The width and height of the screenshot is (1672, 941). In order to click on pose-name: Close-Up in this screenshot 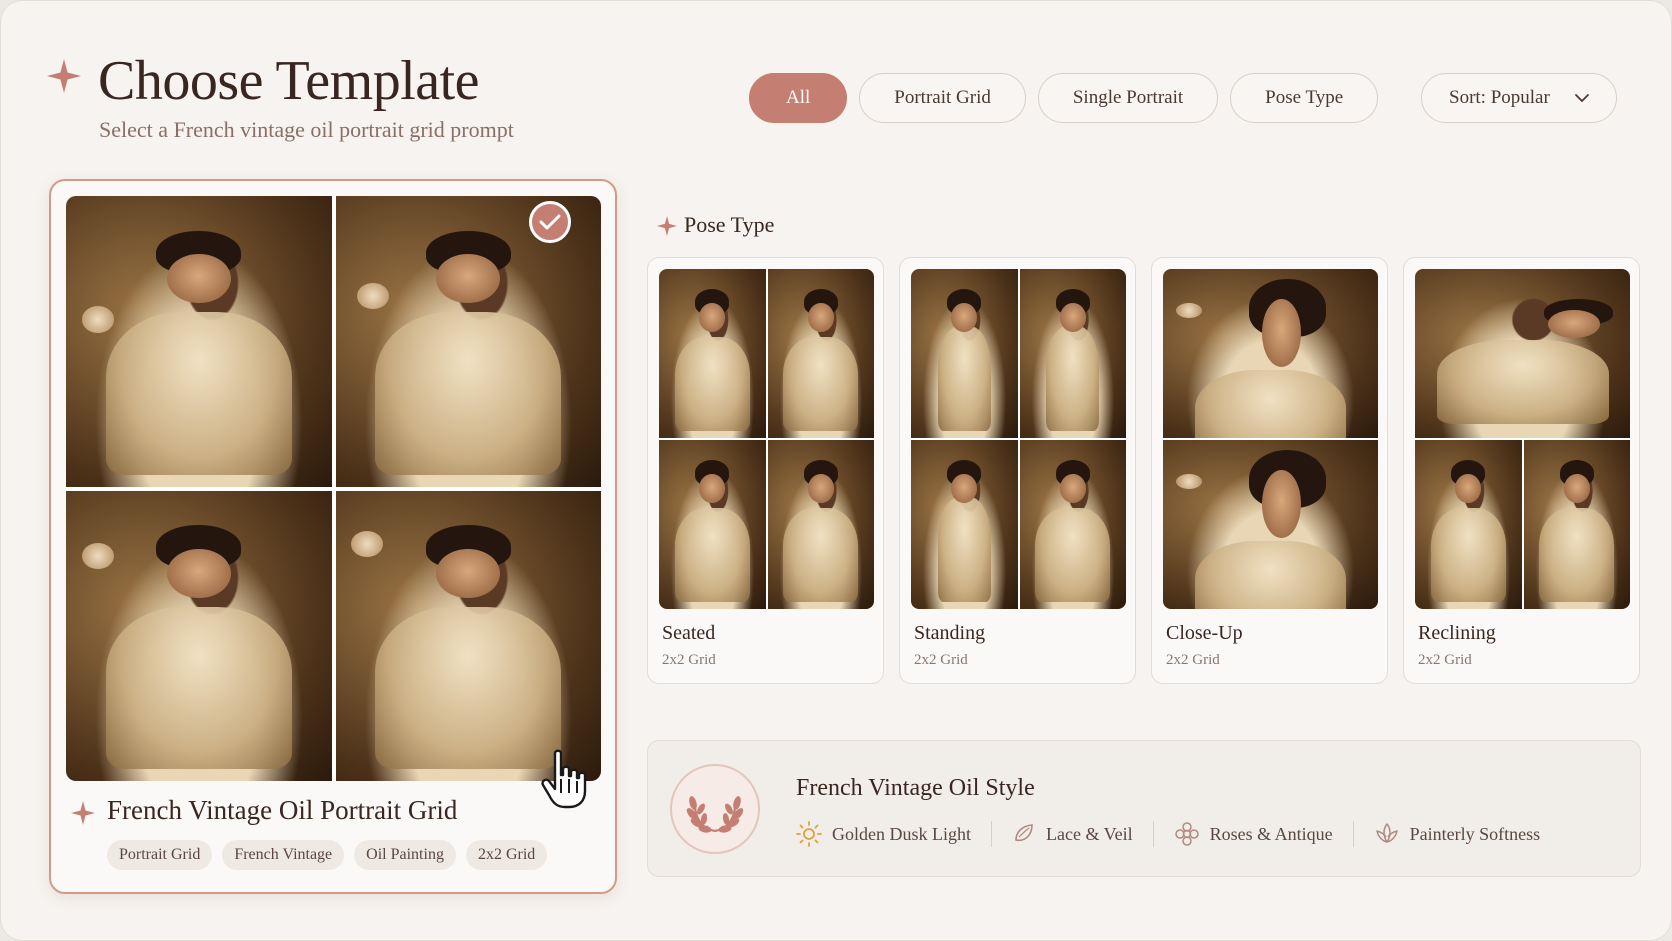, I will do `click(1204, 633)`.